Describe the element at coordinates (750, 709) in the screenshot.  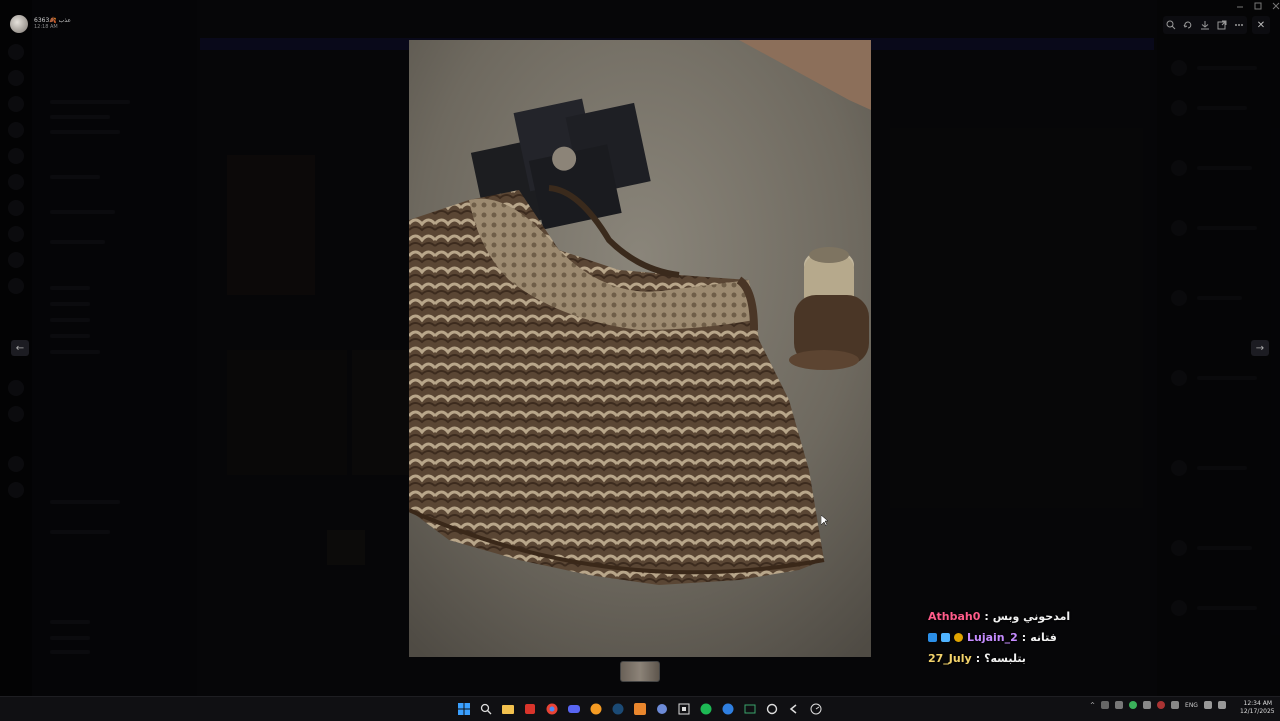
I see `app-green-outline-icon` at that location.